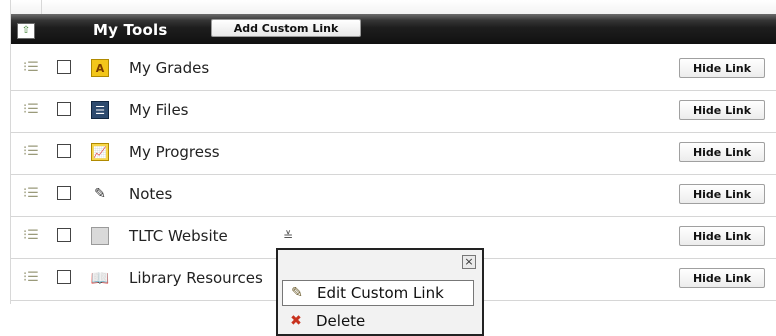 The width and height of the screenshot is (776, 336). What do you see at coordinates (393, 195) in the screenshot?
I see `tool-row: ⁝☰ ✎ Notes Hide Link` at bounding box center [393, 195].